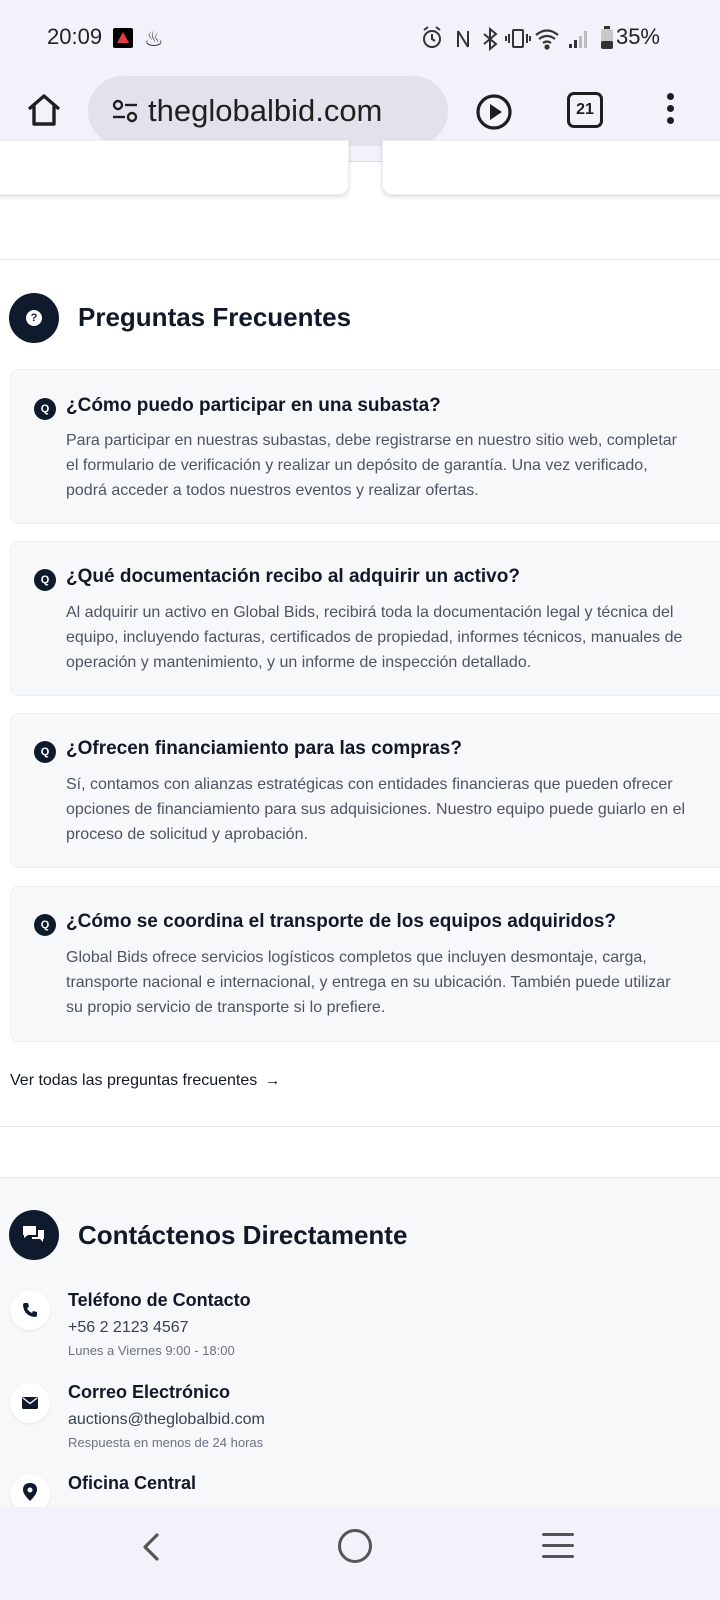 The height and width of the screenshot is (1600, 720). What do you see at coordinates (123, 38) in the screenshot?
I see `app-notification-icon` at bounding box center [123, 38].